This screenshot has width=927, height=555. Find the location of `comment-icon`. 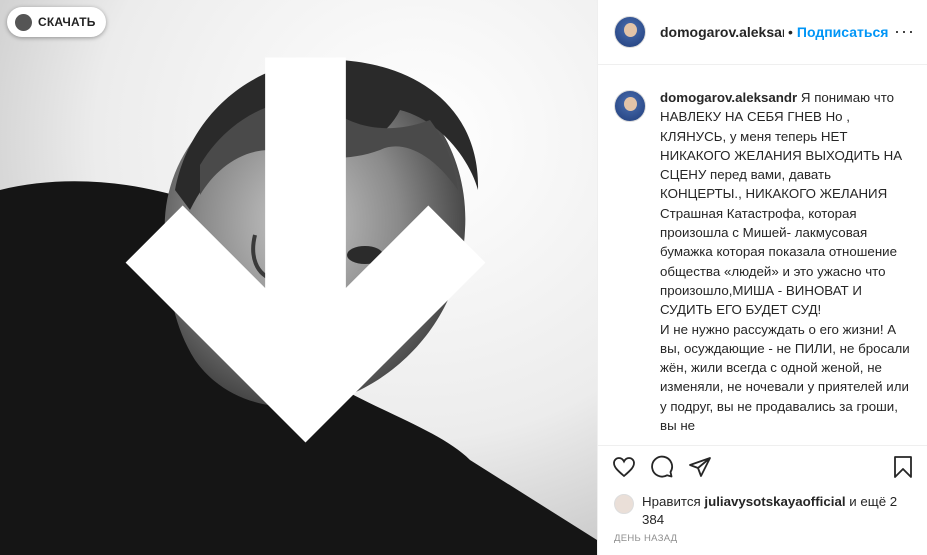

comment-icon is located at coordinates (662, 469).